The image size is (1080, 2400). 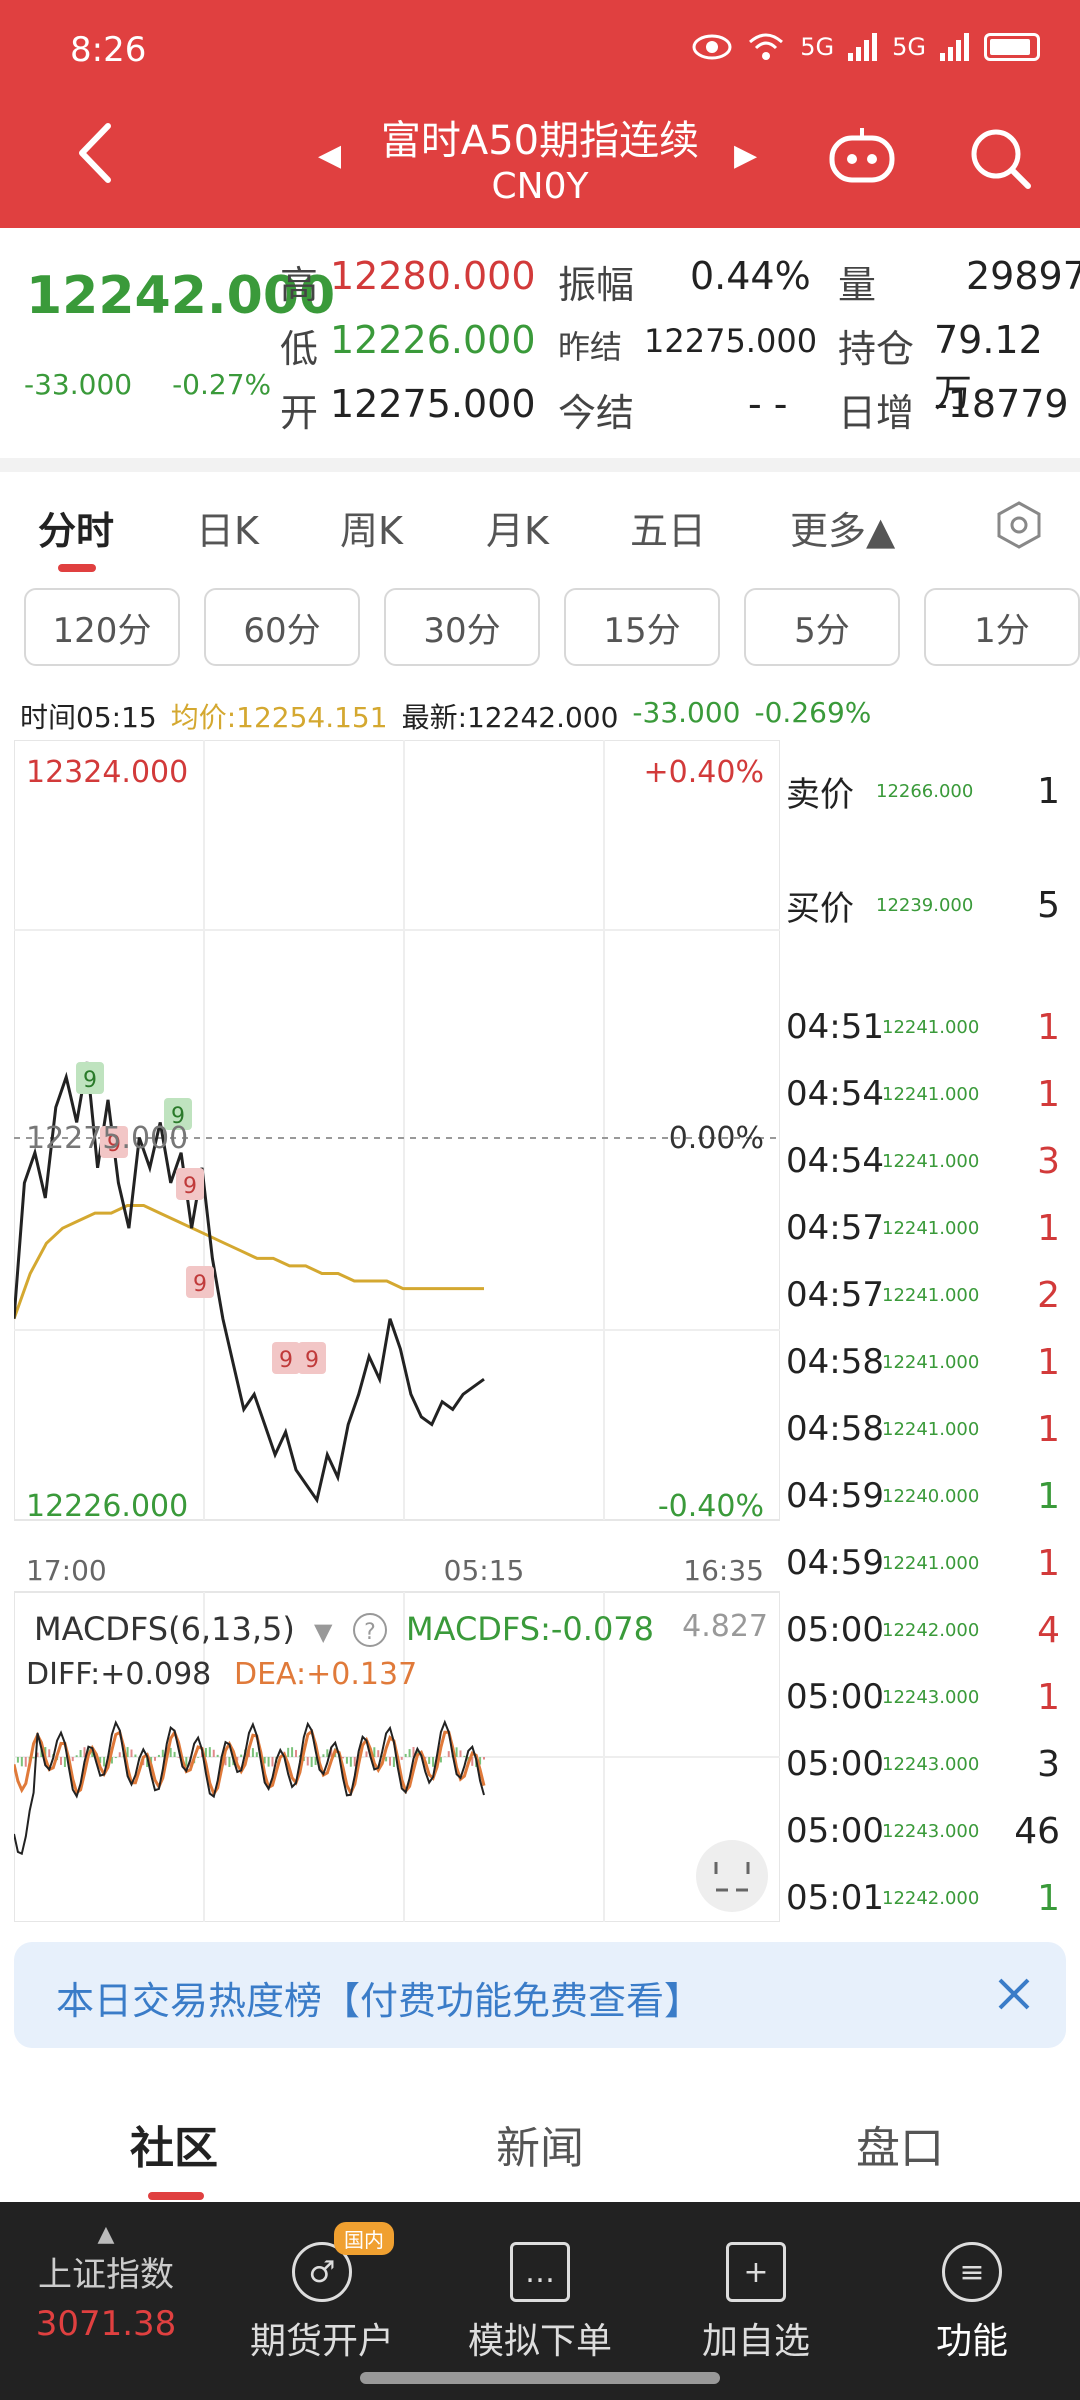 I want to click on trade-row: 04:58 12241.000 1, so click(x=924, y=1429).